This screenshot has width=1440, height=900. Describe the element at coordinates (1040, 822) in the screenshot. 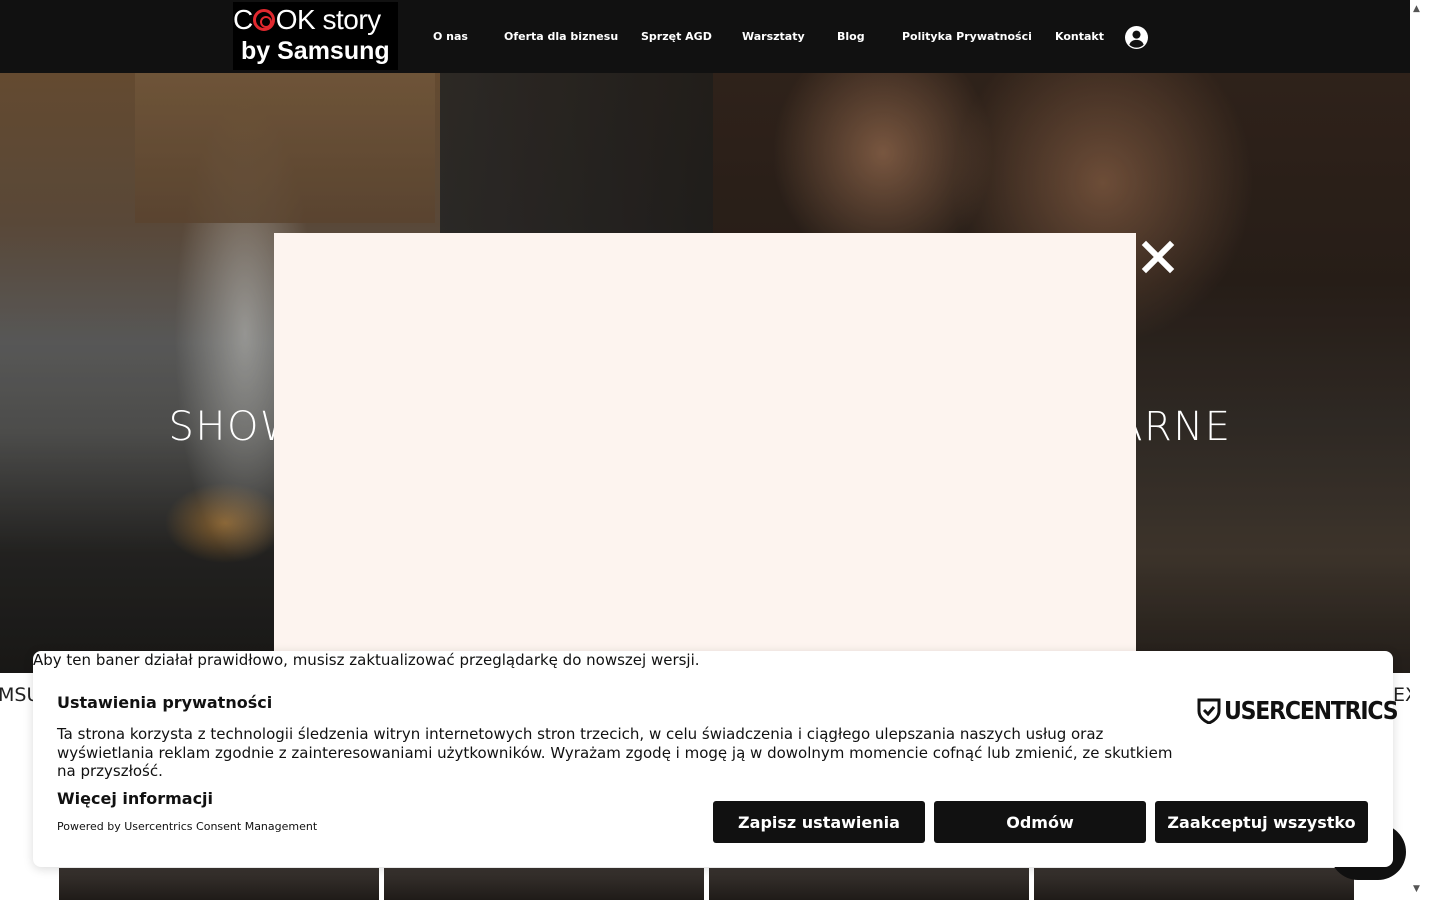

I see `deny-button: Odmów` at that location.